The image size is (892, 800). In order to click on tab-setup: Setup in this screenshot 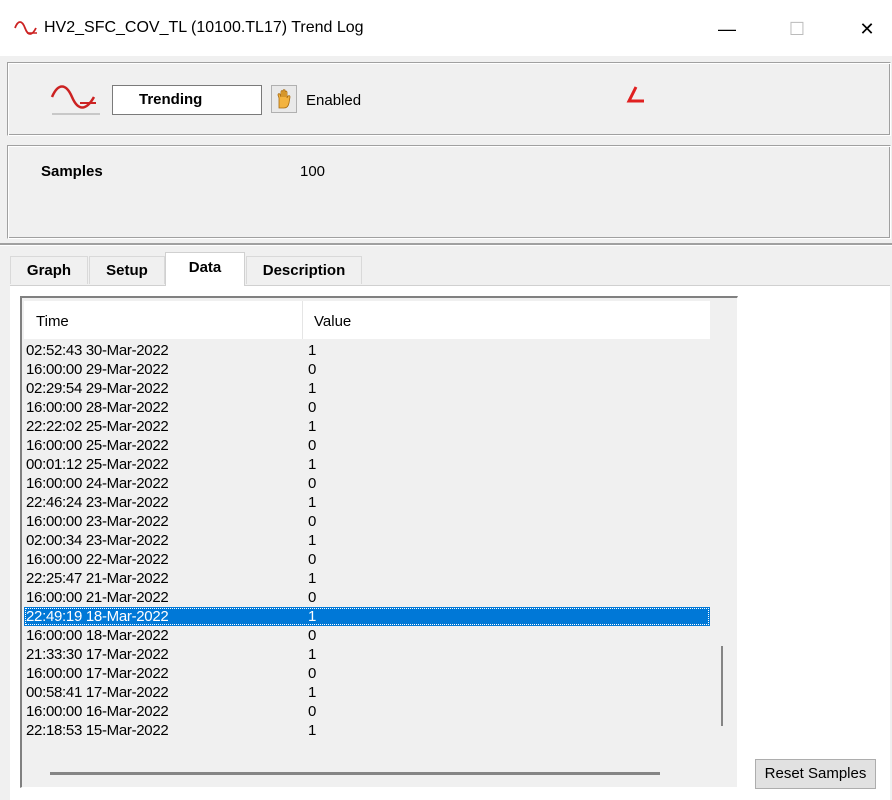, I will do `click(127, 270)`.